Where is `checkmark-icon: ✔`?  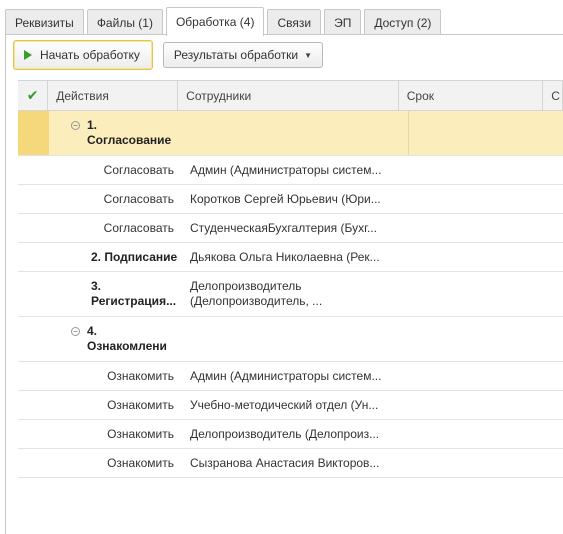
checkmark-icon: ✔ is located at coordinates (32, 95).